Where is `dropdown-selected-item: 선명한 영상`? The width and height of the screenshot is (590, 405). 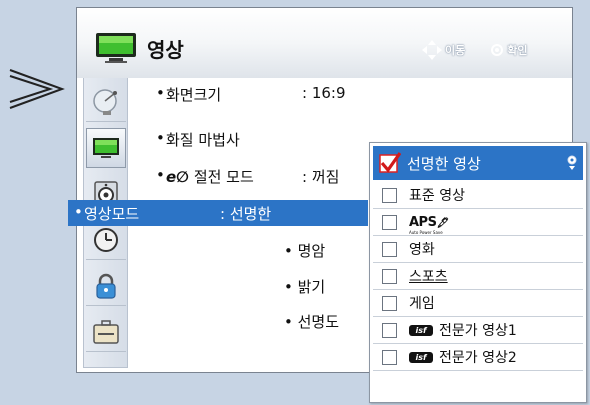 dropdown-selected-item: 선명한 영상 is located at coordinates (478, 163).